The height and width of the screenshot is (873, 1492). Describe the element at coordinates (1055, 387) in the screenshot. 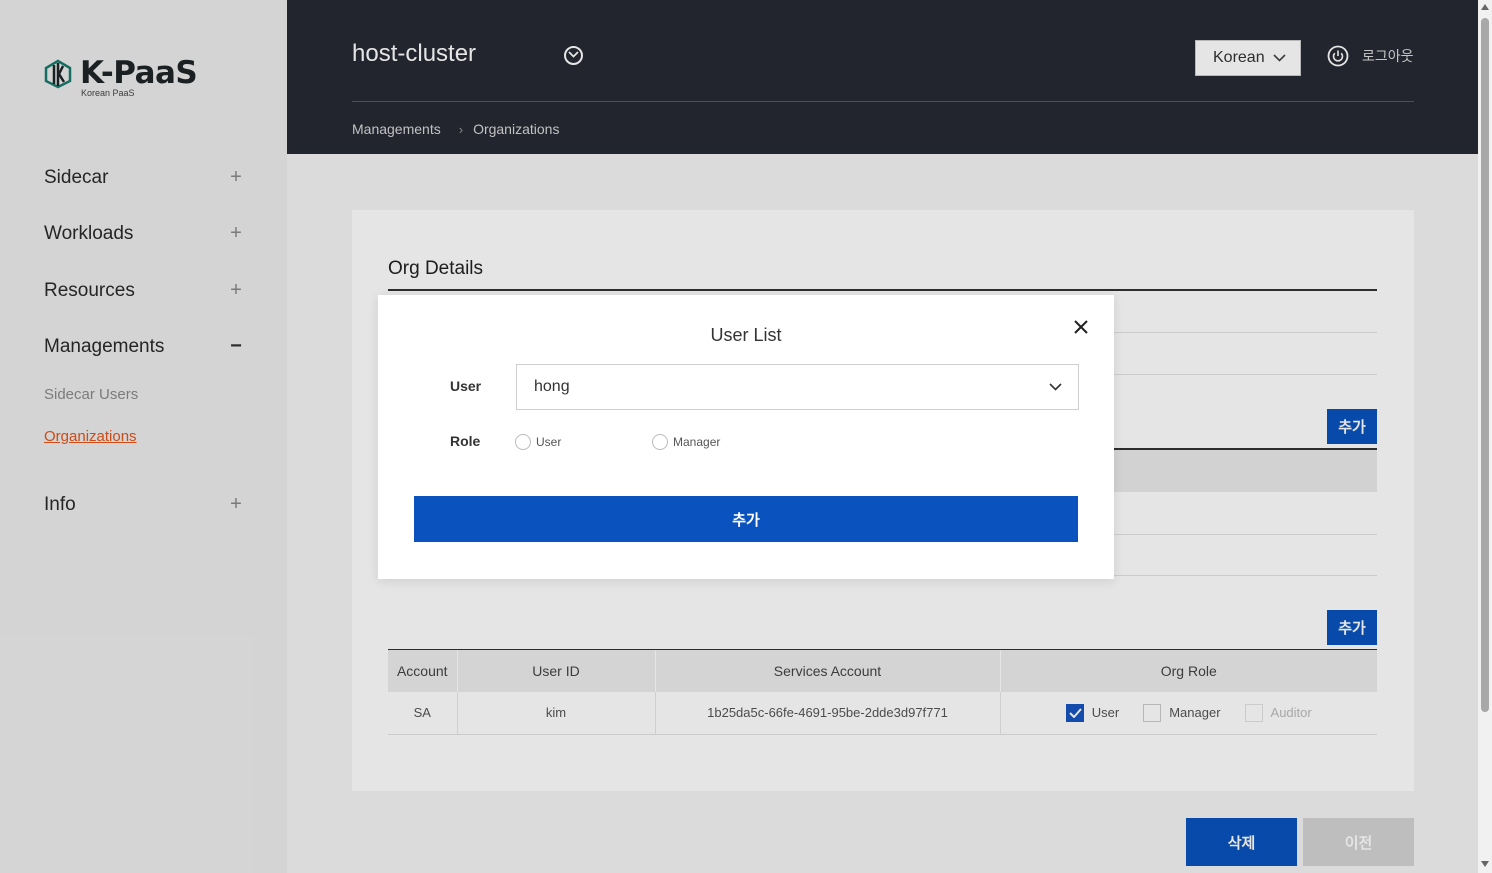

I see `chevron-down-icon` at that location.